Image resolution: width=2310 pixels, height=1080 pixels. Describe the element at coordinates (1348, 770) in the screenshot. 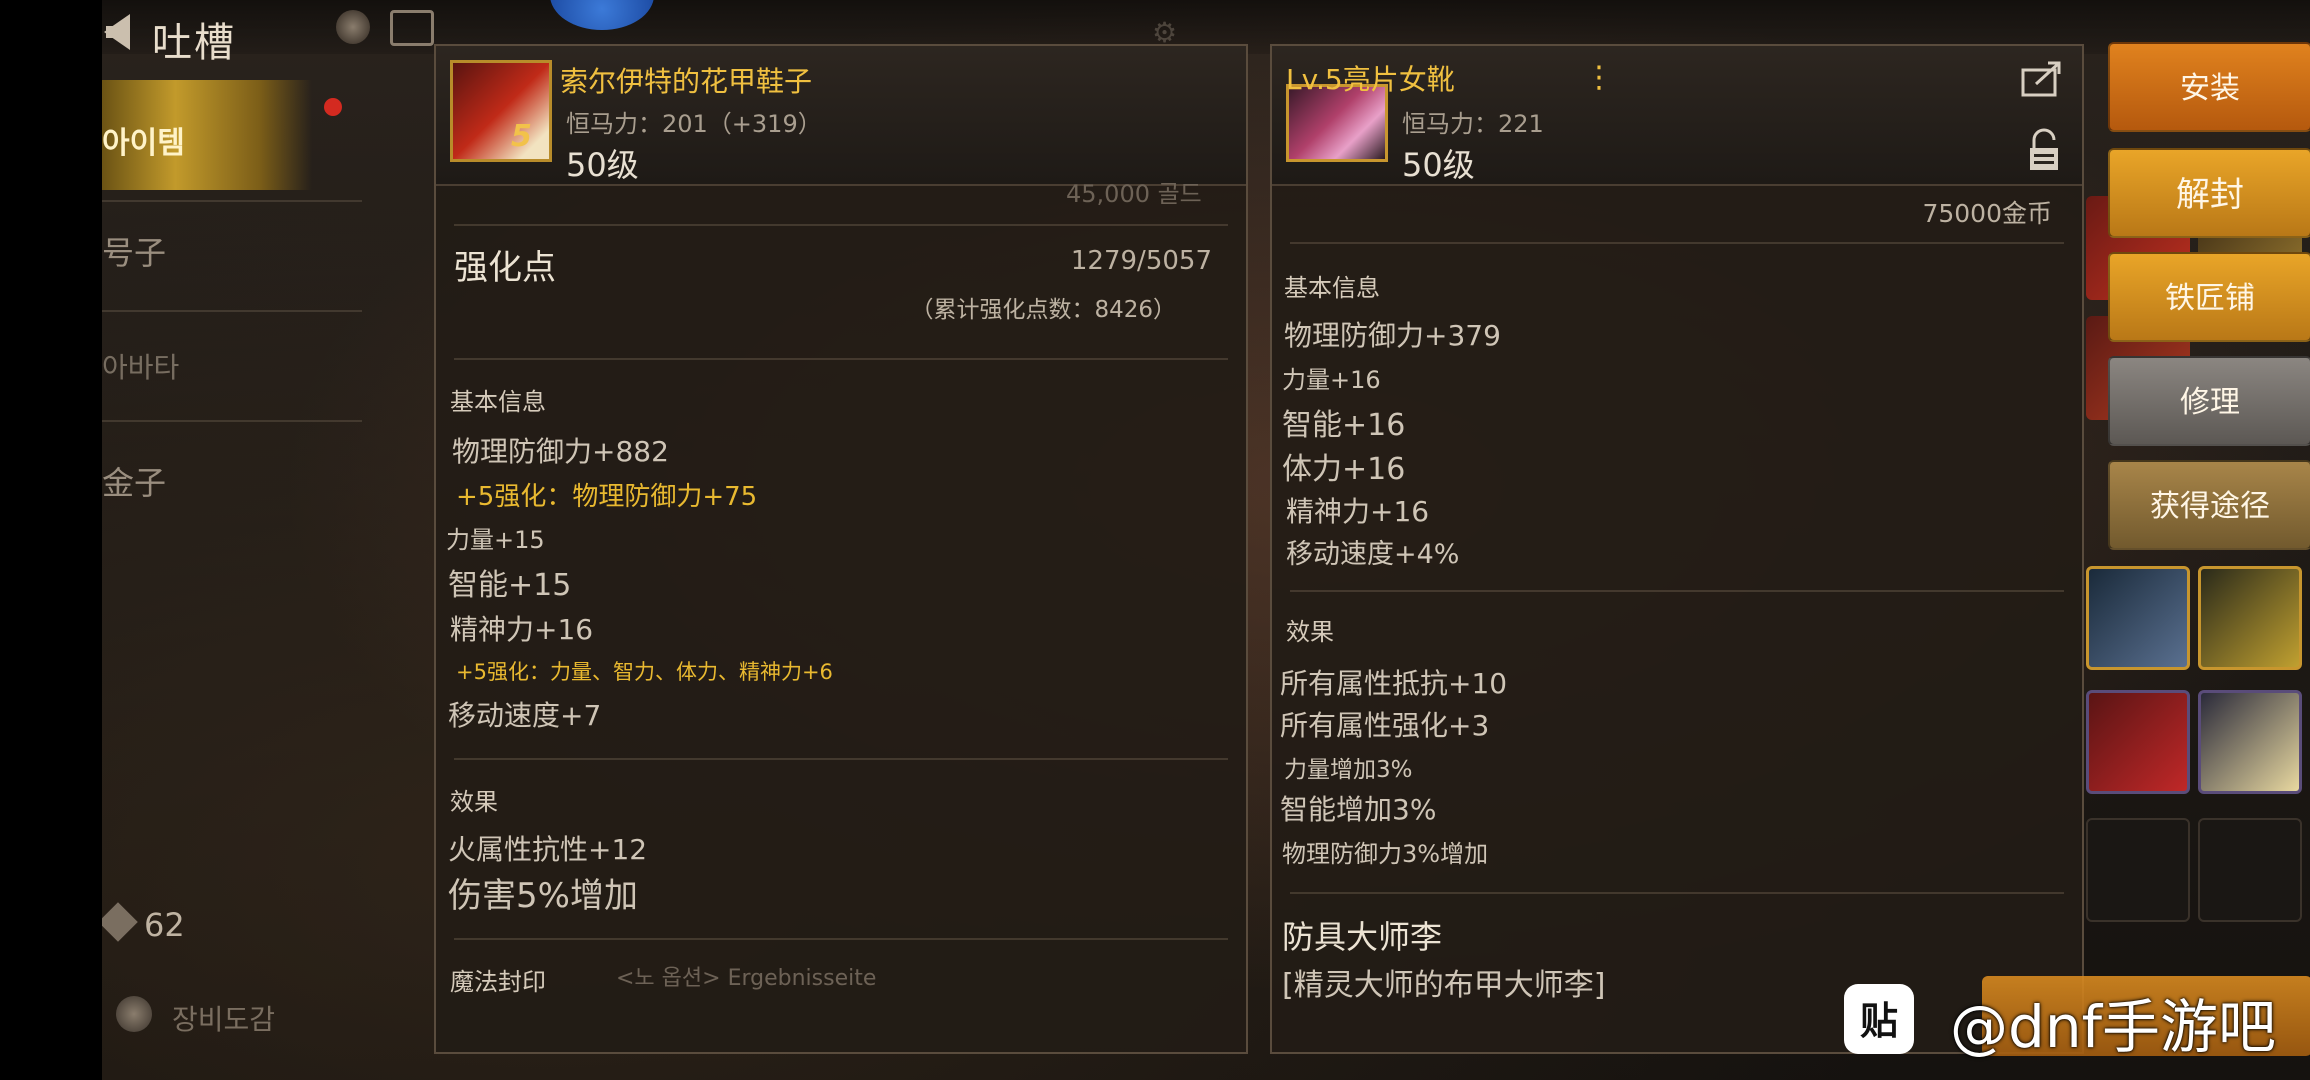

I see `effect-line: 力量增加3%` at that location.